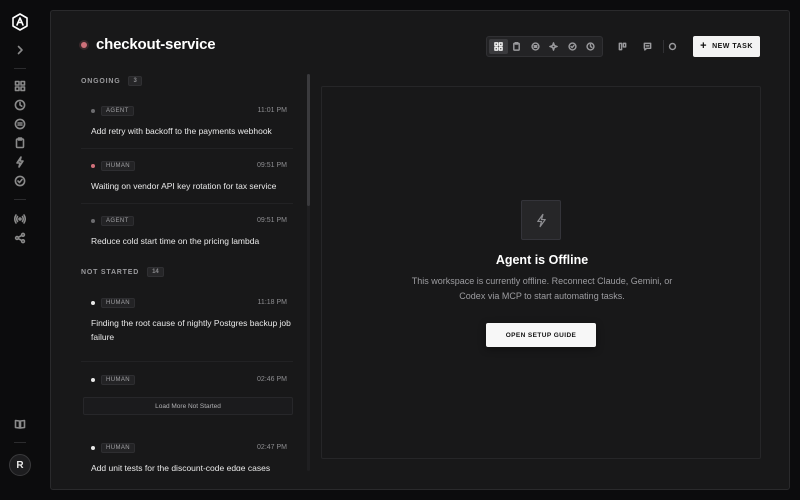 This screenshot has width=800, height=500. What do you see at coordinates (20, 50) in the screenshot?
I see `chevron-right-icon` at bounding box center [20, 50].